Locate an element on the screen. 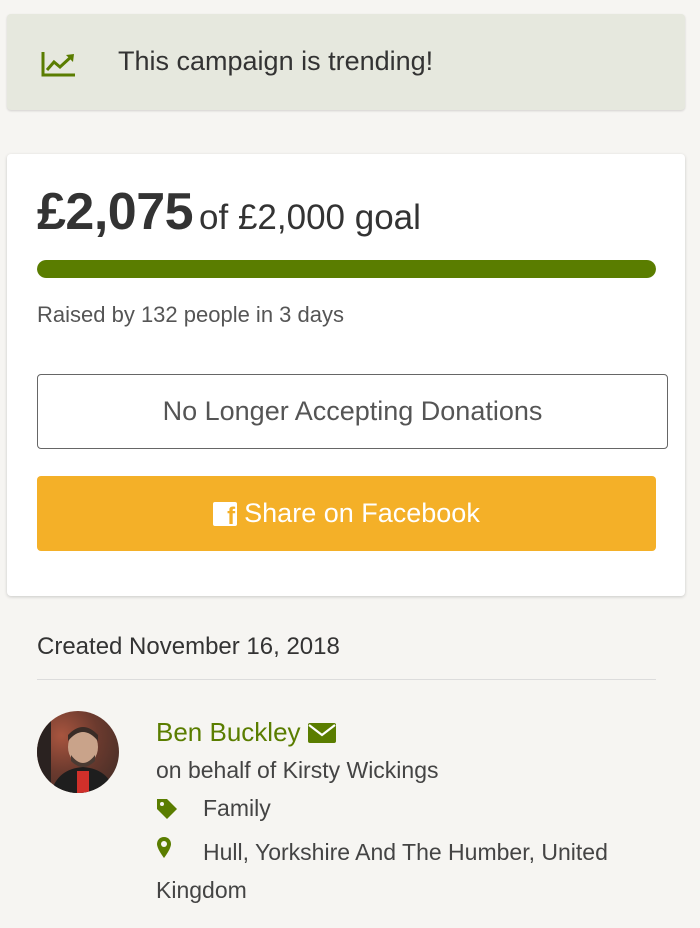 Image resolution: width=700 pixels, height=928 pixels. share-facebook-button: f Share on Facebook is located at coordinates (346, 513).